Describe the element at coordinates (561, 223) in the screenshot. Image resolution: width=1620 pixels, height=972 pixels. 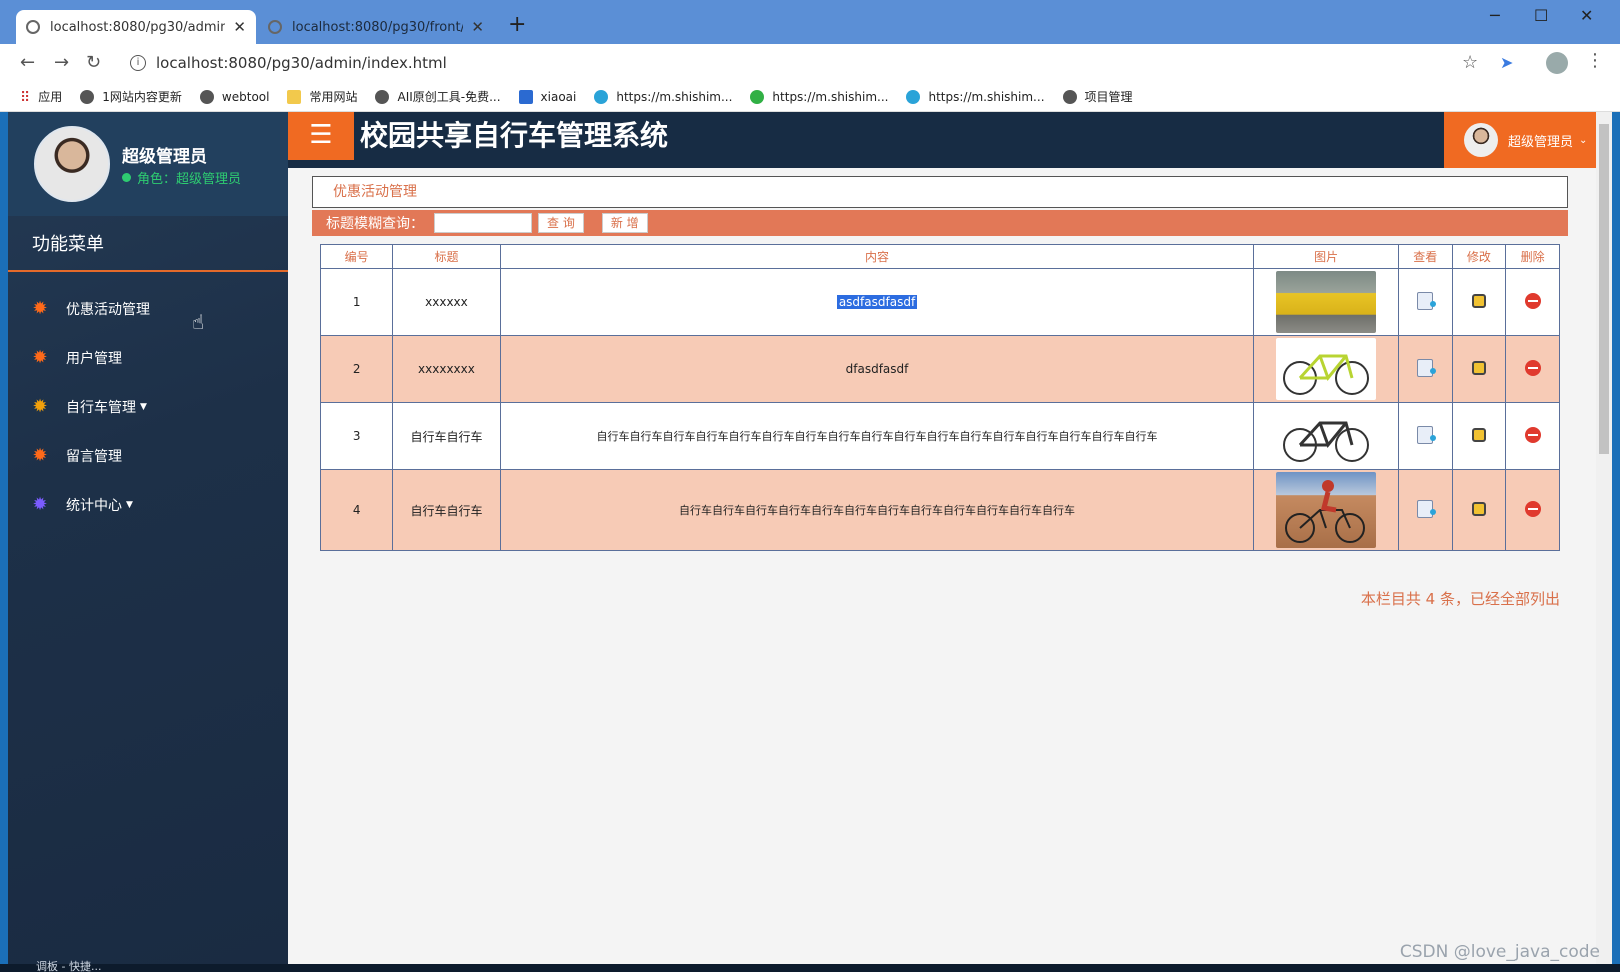
I see `query-button: 查 询` at that location.